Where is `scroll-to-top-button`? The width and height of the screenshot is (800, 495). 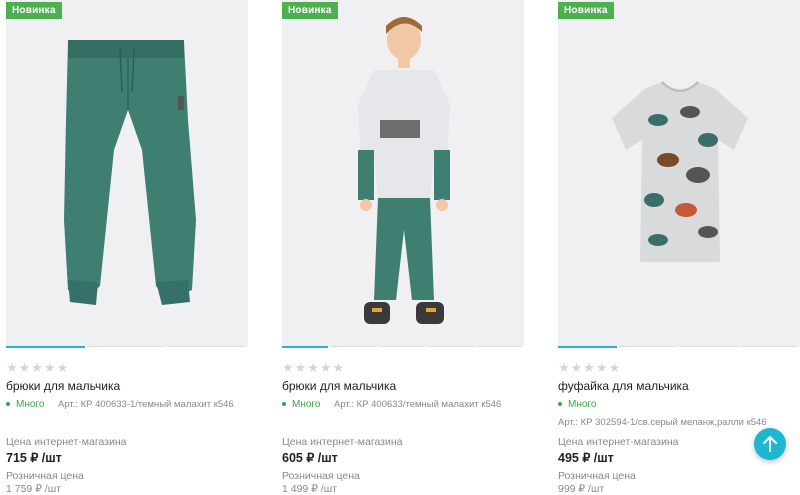
scroll-to-top-button is located at coordinates (770, 444).